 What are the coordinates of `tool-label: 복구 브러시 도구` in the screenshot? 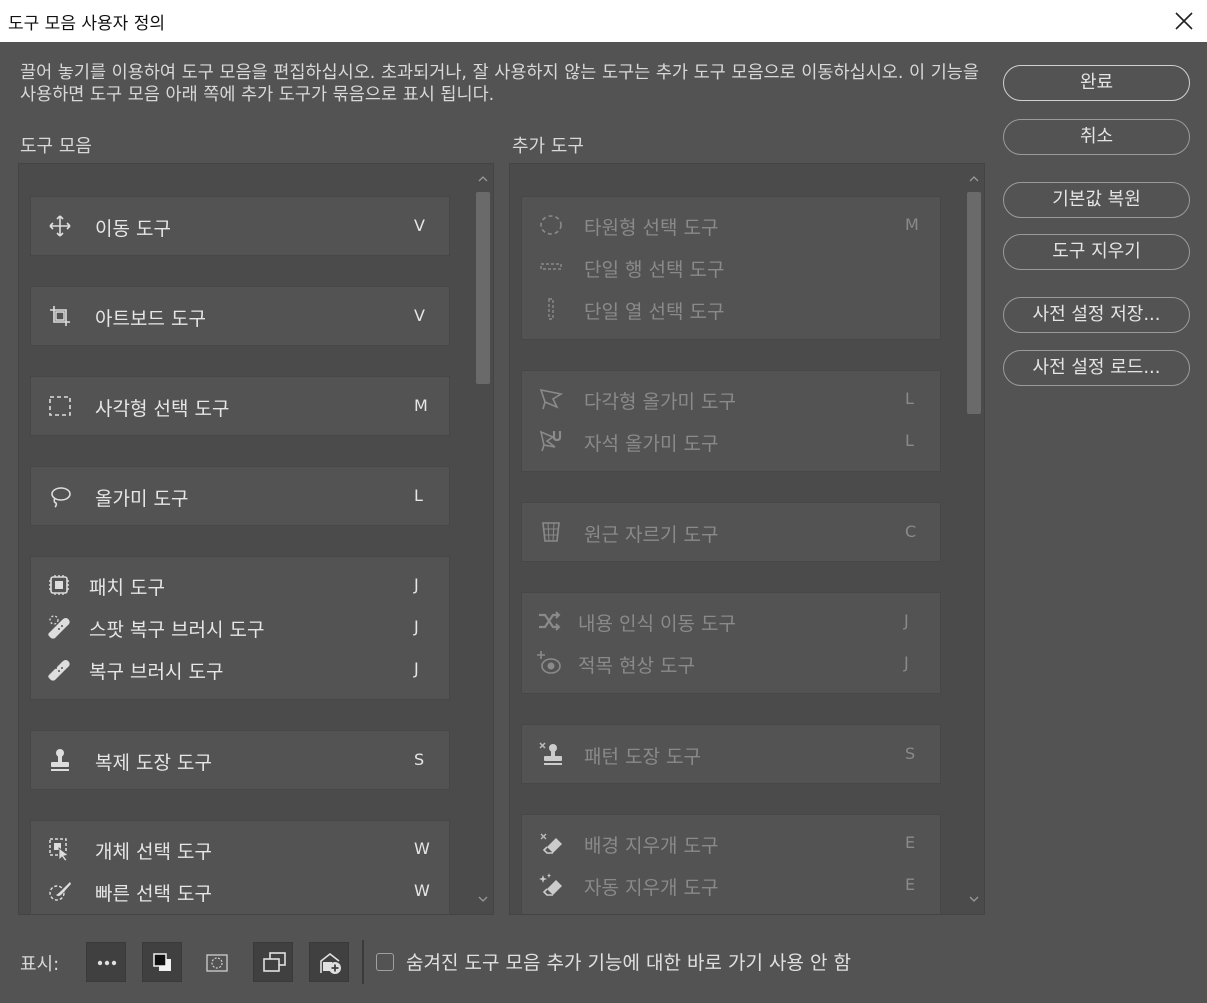 It's located at (156, 672).